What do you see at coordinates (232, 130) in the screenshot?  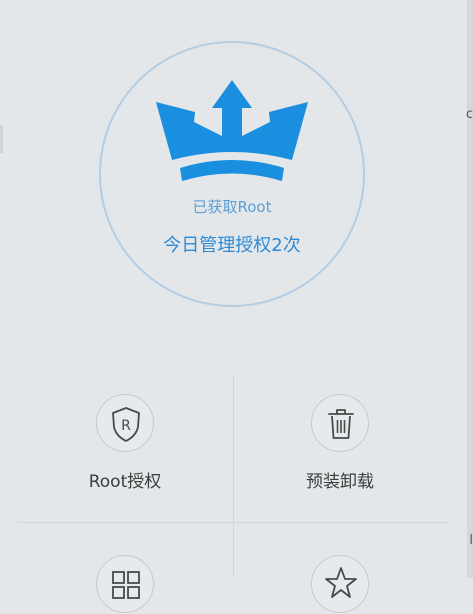 I see `crown-icon` at bounding box center [232, 130].